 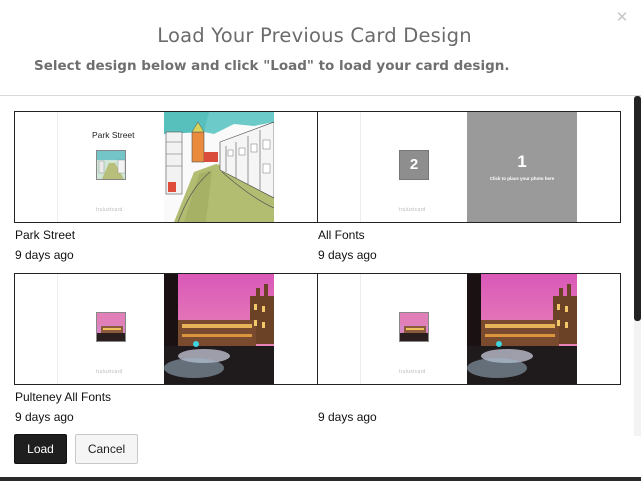 I want to click on thumbnail-placeholder: 2, so click(x=414, y=165).